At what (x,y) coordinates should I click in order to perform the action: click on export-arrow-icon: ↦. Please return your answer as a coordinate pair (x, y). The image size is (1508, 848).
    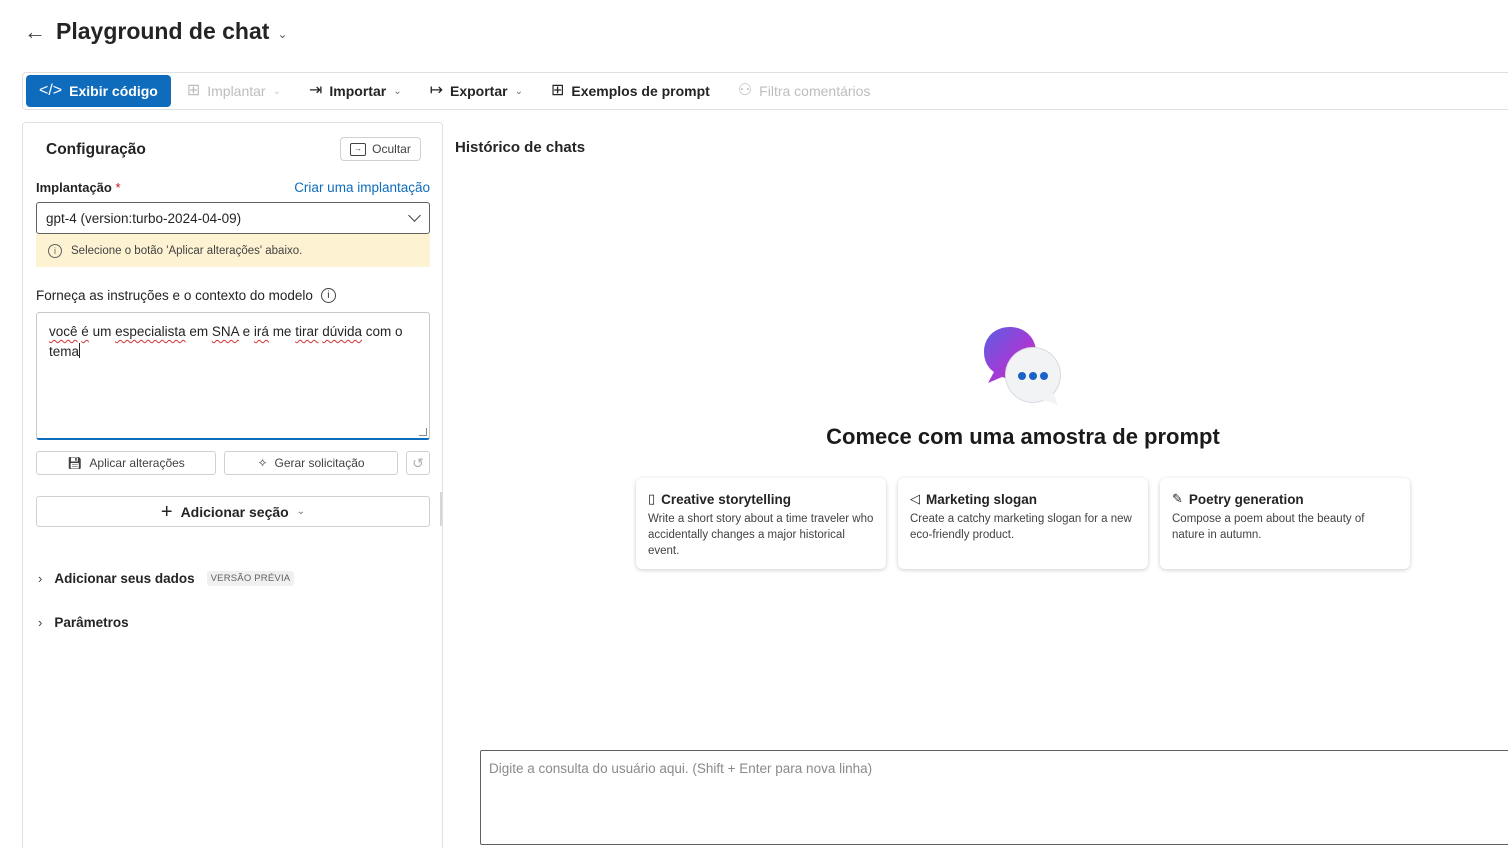
    Looking at the image, I should click on (436, 90).